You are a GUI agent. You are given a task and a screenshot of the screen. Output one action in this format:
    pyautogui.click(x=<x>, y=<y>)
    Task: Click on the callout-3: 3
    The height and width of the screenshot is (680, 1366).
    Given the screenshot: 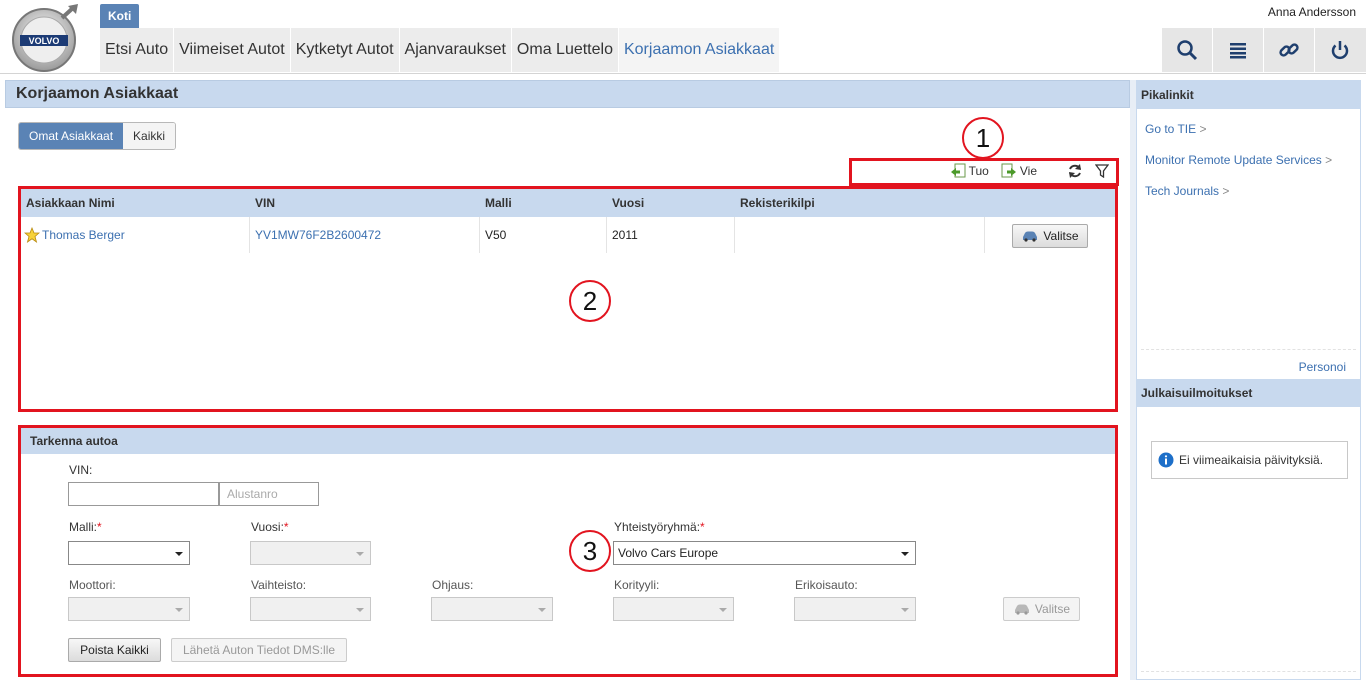 What is the action you would take?
    pyautogui.click(x=590, y=551)
    